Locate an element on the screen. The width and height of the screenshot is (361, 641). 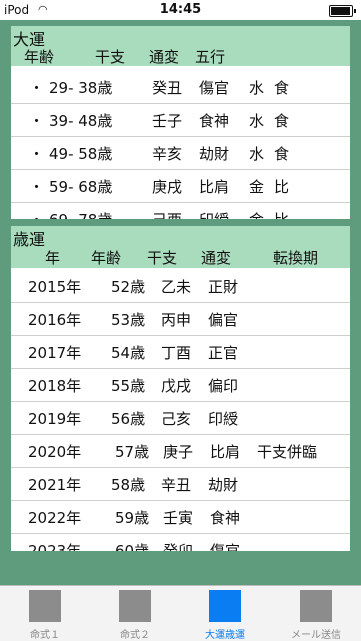
saiun-row: 2016年 53歳 丙申 偏官 is located at coordinates (180, 319).